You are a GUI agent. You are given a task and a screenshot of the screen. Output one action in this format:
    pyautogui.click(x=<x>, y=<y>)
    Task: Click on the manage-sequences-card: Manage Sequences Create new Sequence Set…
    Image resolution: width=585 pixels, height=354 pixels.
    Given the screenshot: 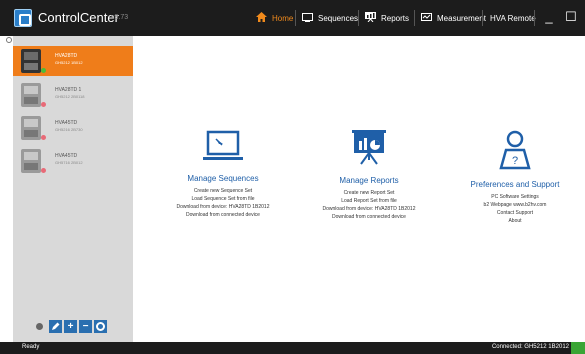 What is the action you would take?
    pyautogui.click(x=223, y=174)
    